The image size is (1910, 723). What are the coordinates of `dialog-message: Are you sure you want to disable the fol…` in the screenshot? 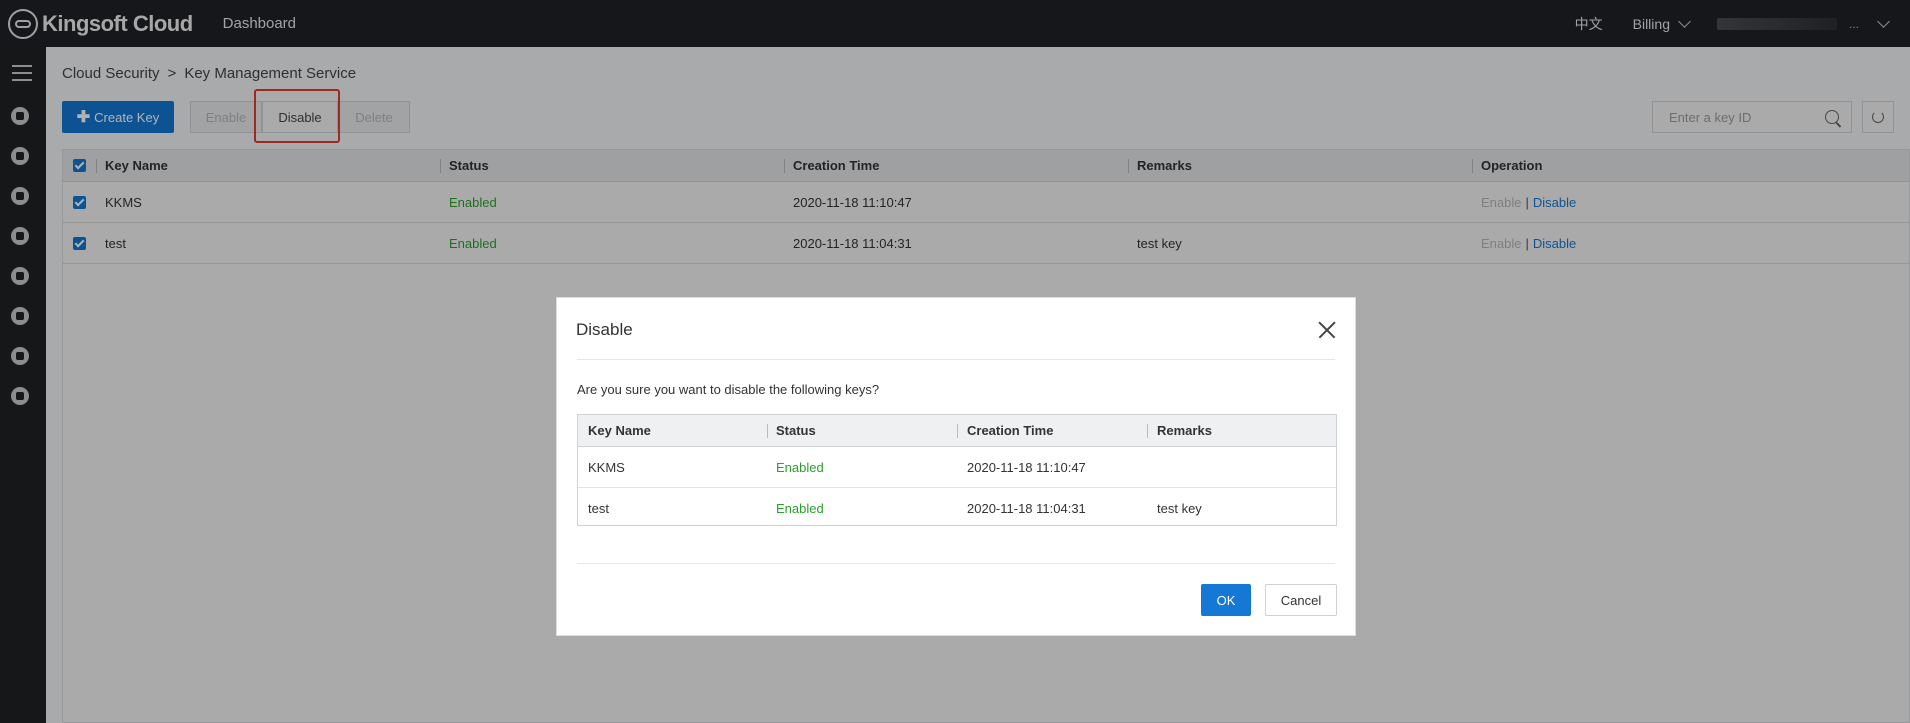 It's located at (728, 389).